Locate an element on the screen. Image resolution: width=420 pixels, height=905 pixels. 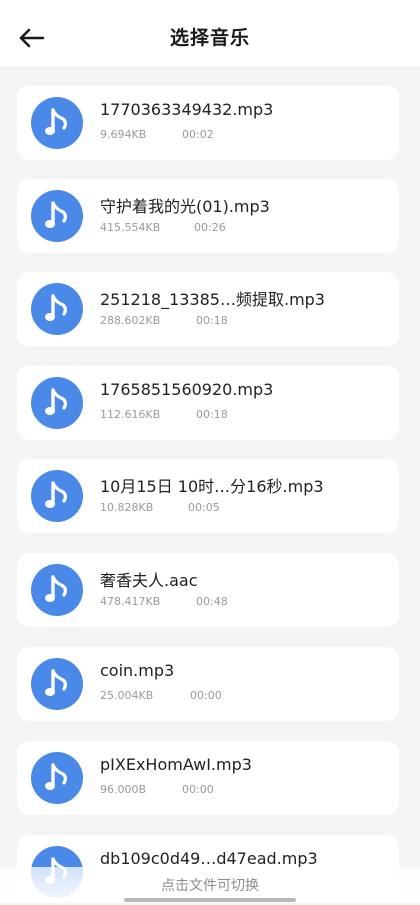
file-duration: 00:02 is located at coordinates (198, 134).